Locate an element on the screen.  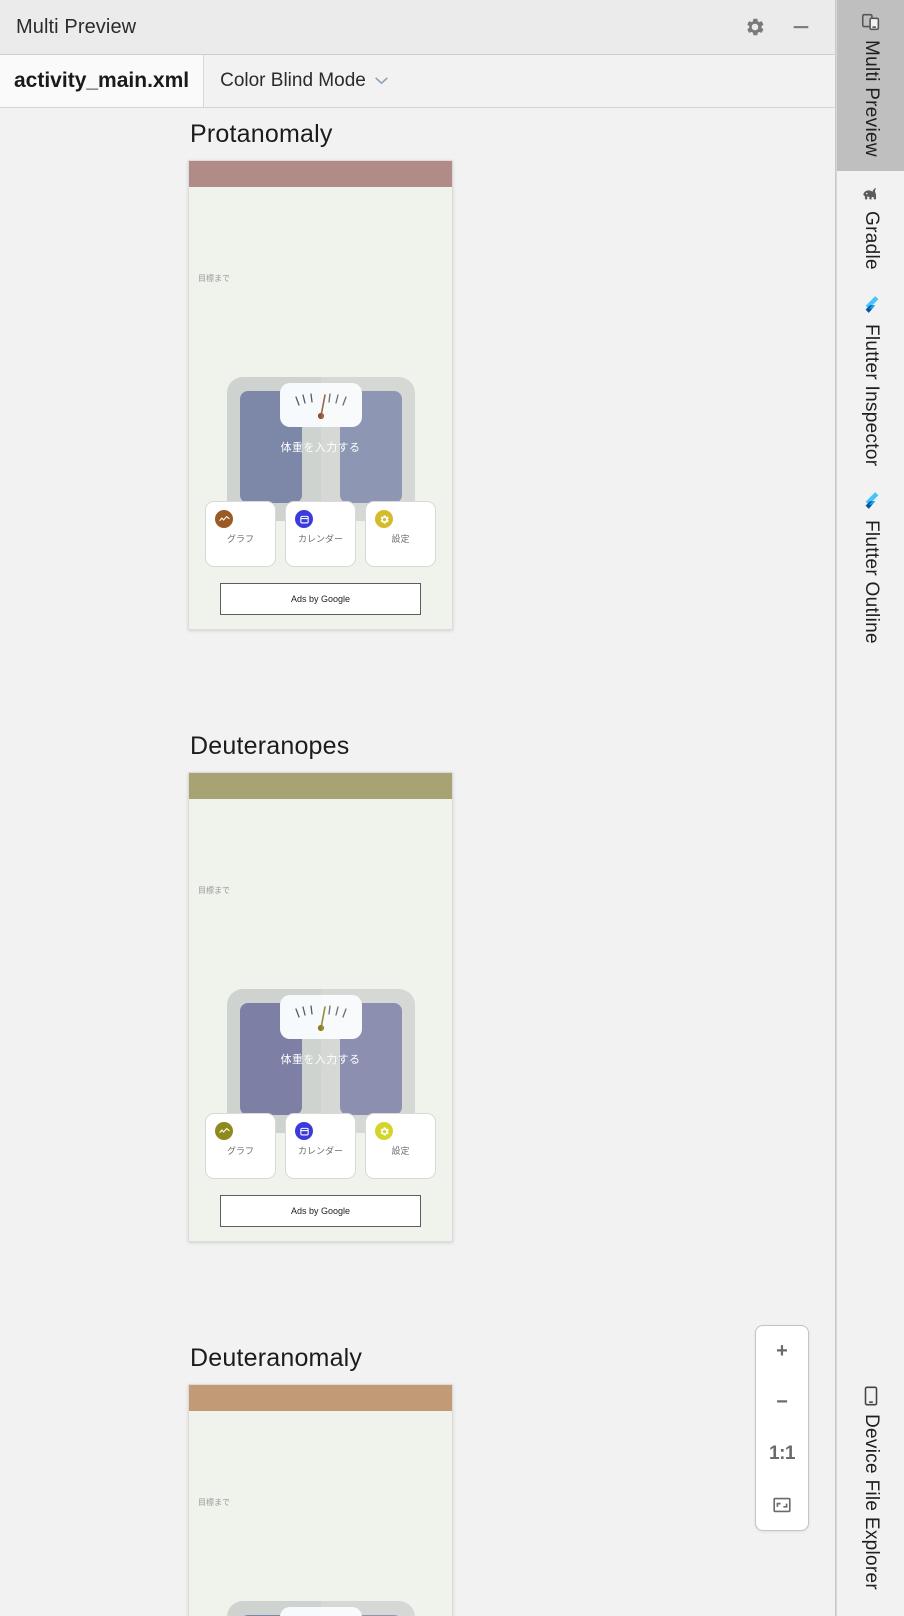
minimize-icon is located at coordinates (801, 27).